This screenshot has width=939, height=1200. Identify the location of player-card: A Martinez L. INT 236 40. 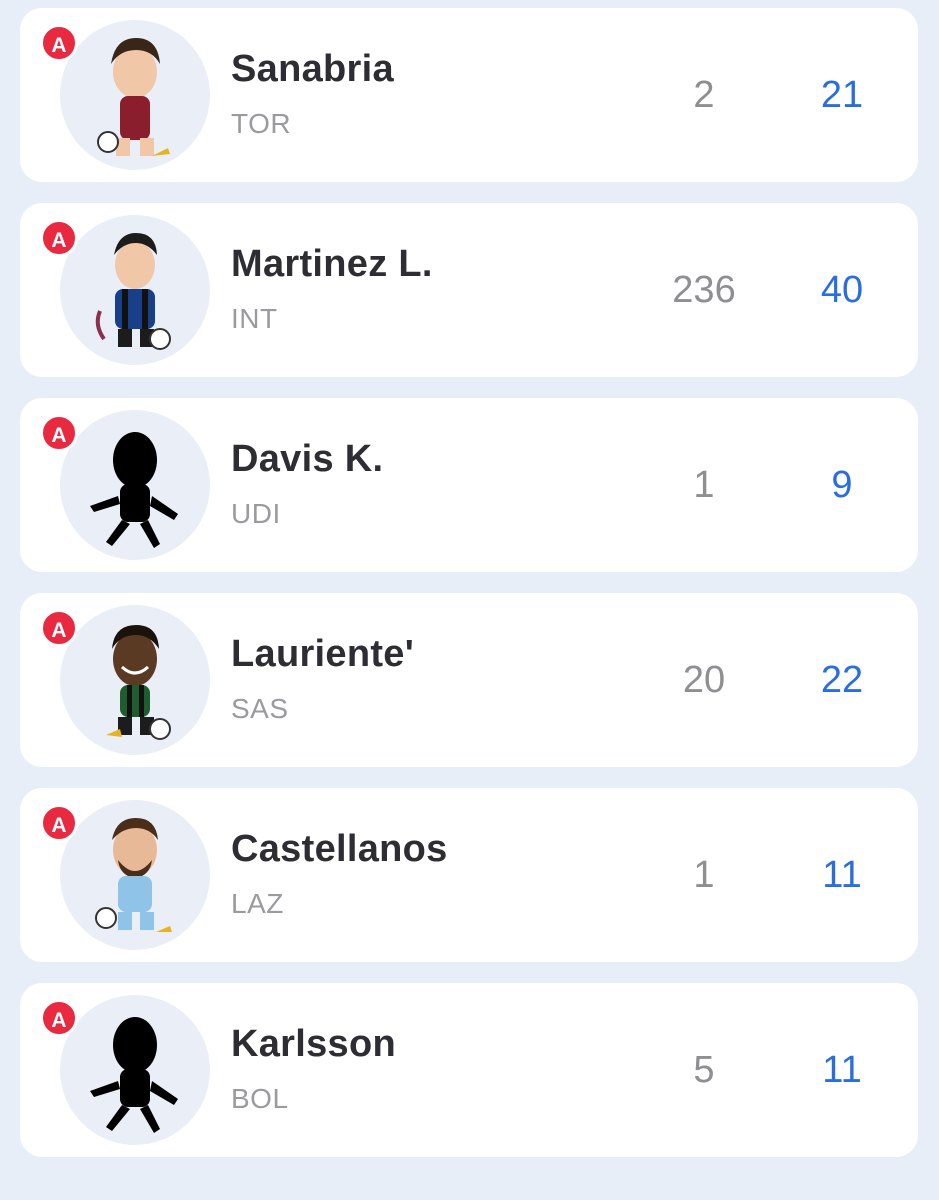
(469, 290).